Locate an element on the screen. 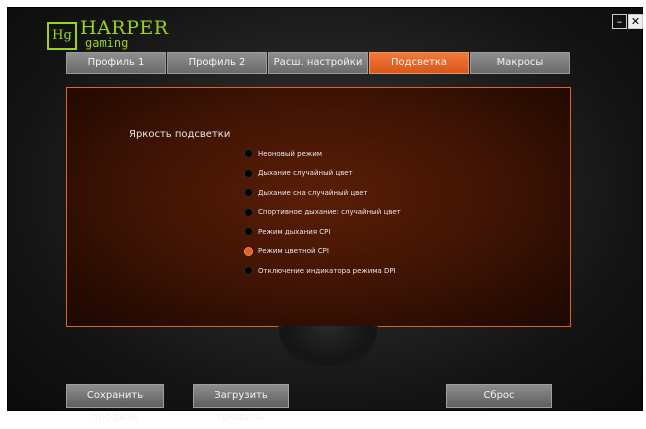  tab-backlight: Подсветка is located at coordinates (419, 63).